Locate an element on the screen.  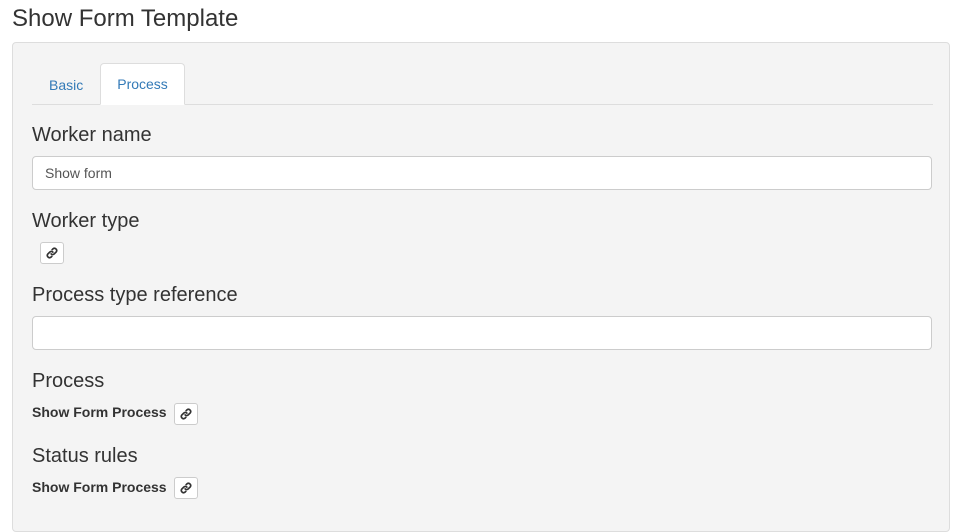
process-value: Show Form Process is located at coordinates (99, 412).